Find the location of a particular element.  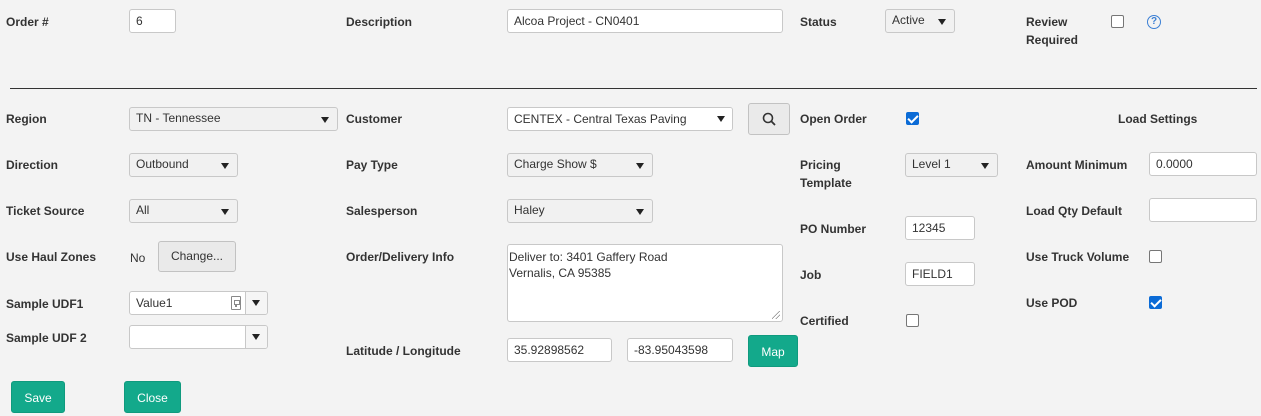

use-truck-volume-label: Use Truck Volume is located at coordinates (1078, 257).